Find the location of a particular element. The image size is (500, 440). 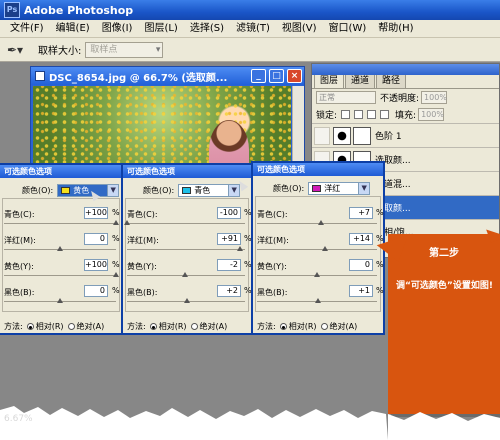

slider-cyan: 青色(C): +7 % is located at coordinates (318, 221).